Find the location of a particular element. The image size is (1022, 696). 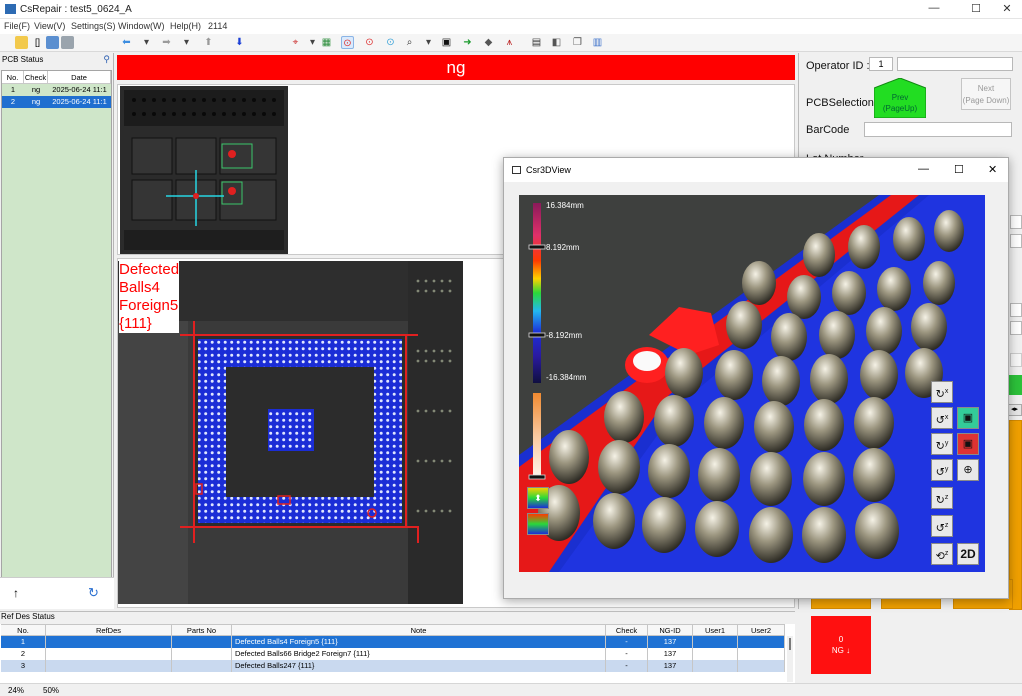

inspect-icon: ⌖ is located at coordinates (295, 42).